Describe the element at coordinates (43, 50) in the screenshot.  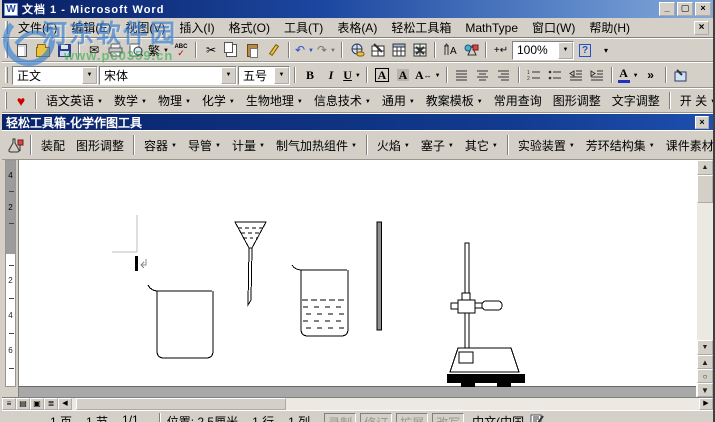
I see `open-button` at that location.